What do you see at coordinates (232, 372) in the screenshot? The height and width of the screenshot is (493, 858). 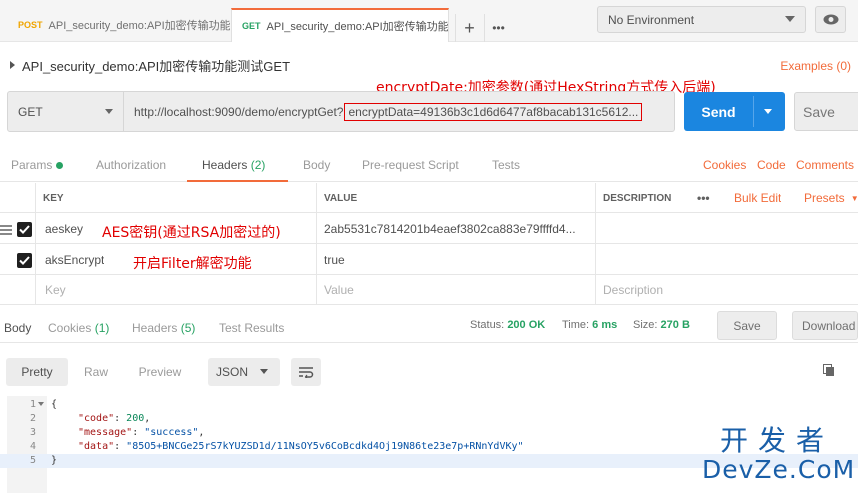 I see `format-type-label: JSON` at bounding box center [232, 372].